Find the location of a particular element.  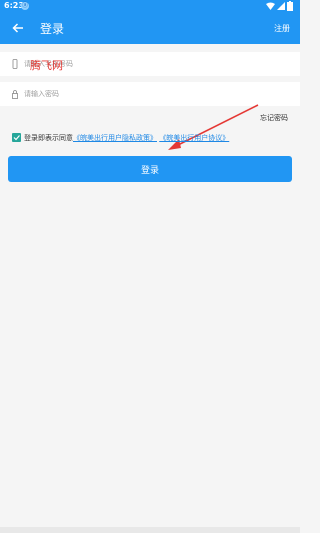

login-label: 登录 is located at coordinates (149, 170).